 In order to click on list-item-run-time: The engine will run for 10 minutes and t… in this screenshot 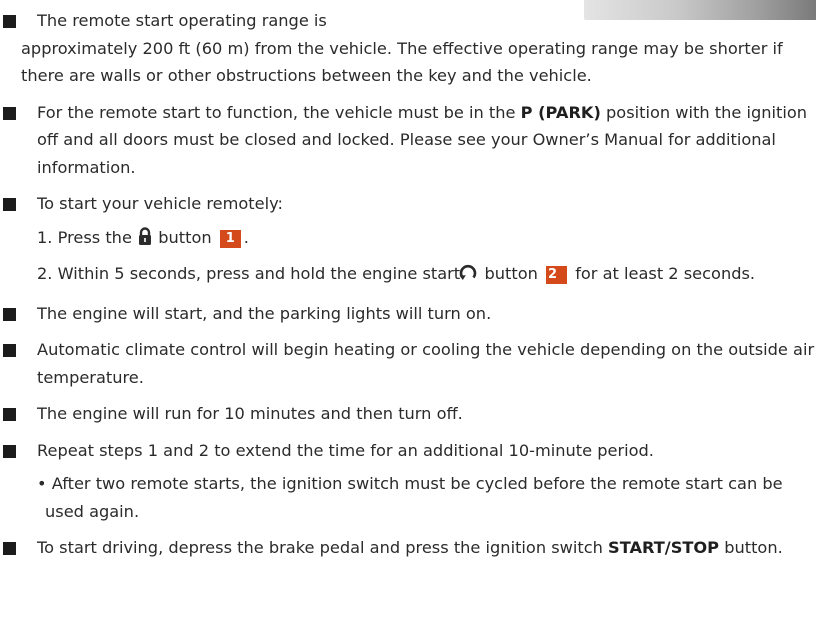, I will do `click(408, 414)`.